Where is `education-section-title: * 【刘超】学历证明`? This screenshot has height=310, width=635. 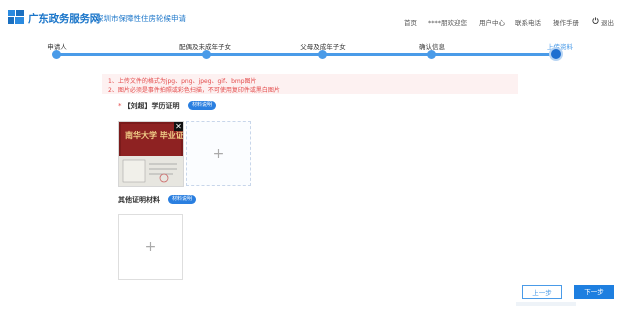 education-section-title: * 【刘超】学历证明 is located at coordinates (149, 106).